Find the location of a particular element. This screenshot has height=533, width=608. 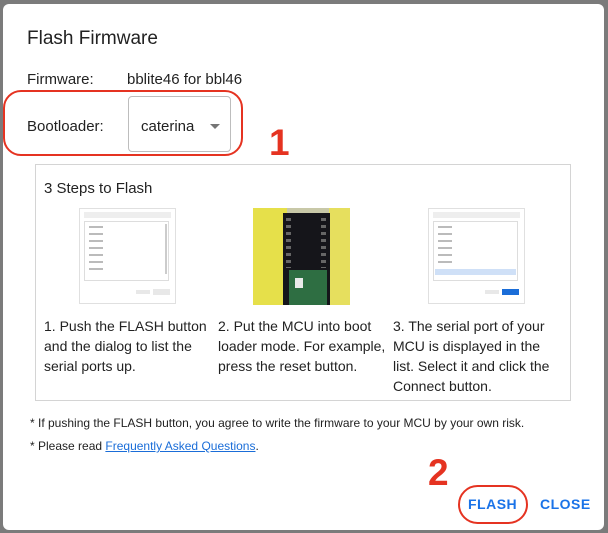

annotation-number-one: 1 is located at coordinates (279, 142).